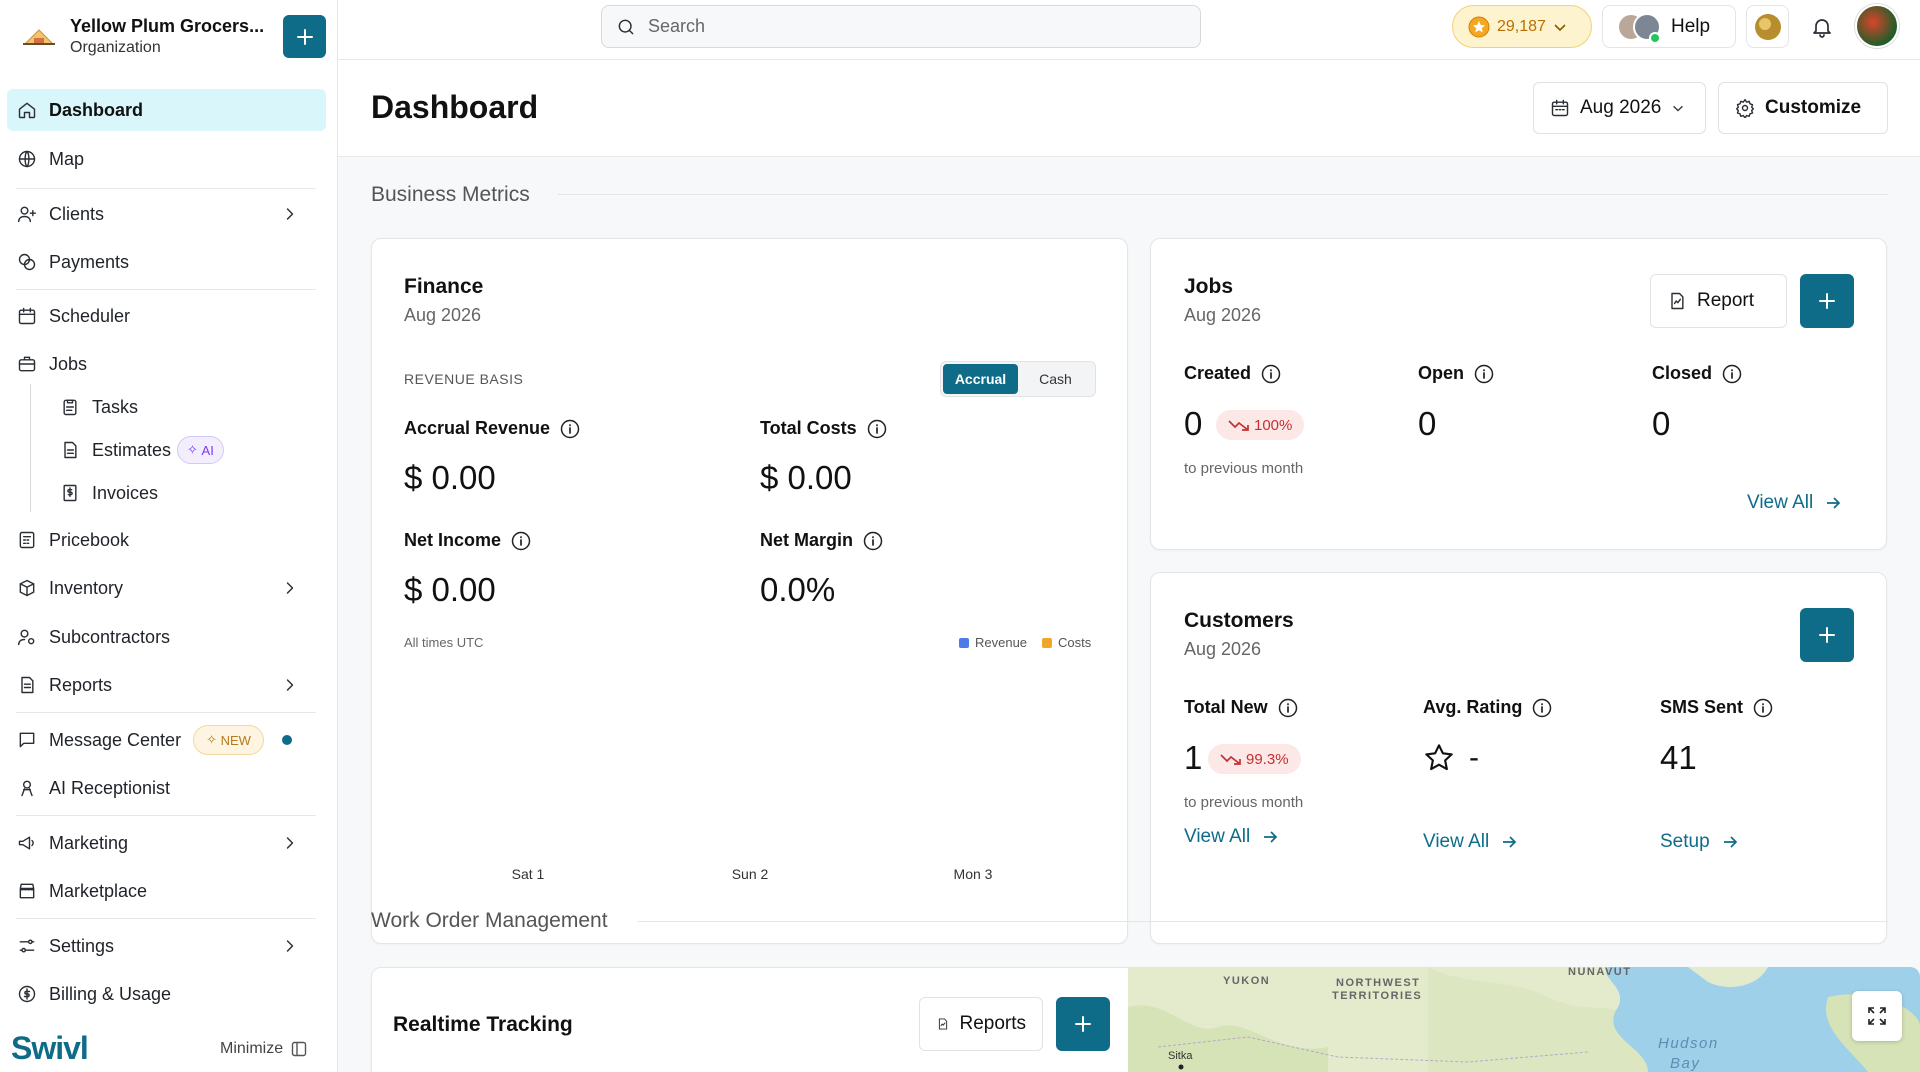 The image size is (1920, 1072). Describe the element at coordinates (806, 477) in the screenshot. I see `total-costs-value: $ 0.00` at that location.